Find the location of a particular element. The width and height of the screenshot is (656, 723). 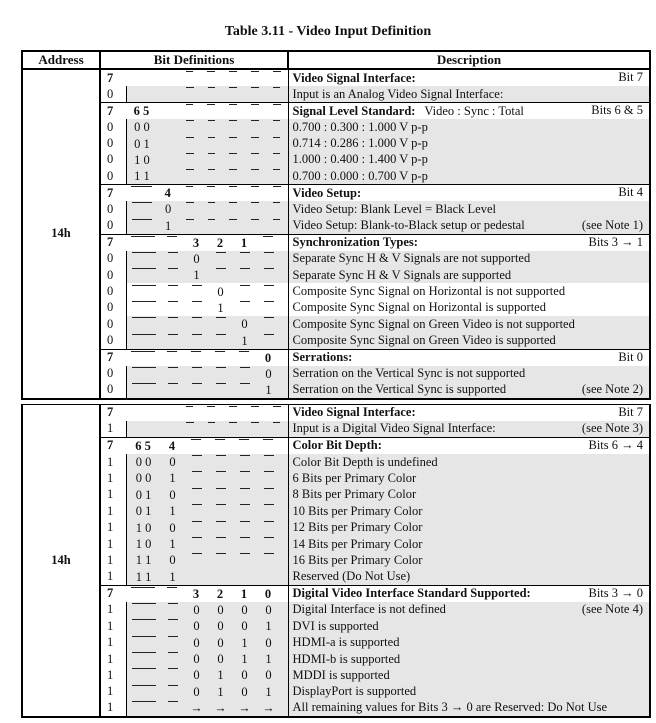

note-reference: (see Note 1) is located at coordinates (612, 224).